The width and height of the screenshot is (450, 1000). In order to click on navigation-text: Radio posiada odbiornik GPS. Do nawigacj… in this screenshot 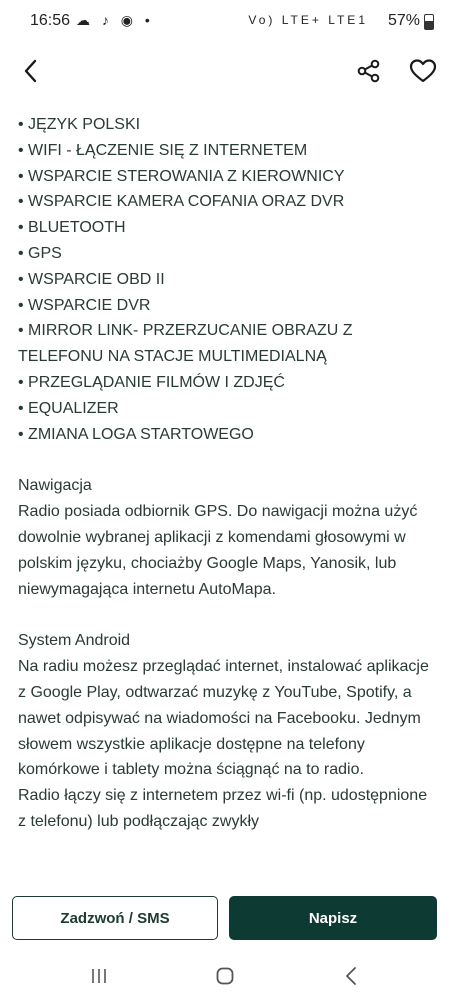, I will do `click(218, 550)`.